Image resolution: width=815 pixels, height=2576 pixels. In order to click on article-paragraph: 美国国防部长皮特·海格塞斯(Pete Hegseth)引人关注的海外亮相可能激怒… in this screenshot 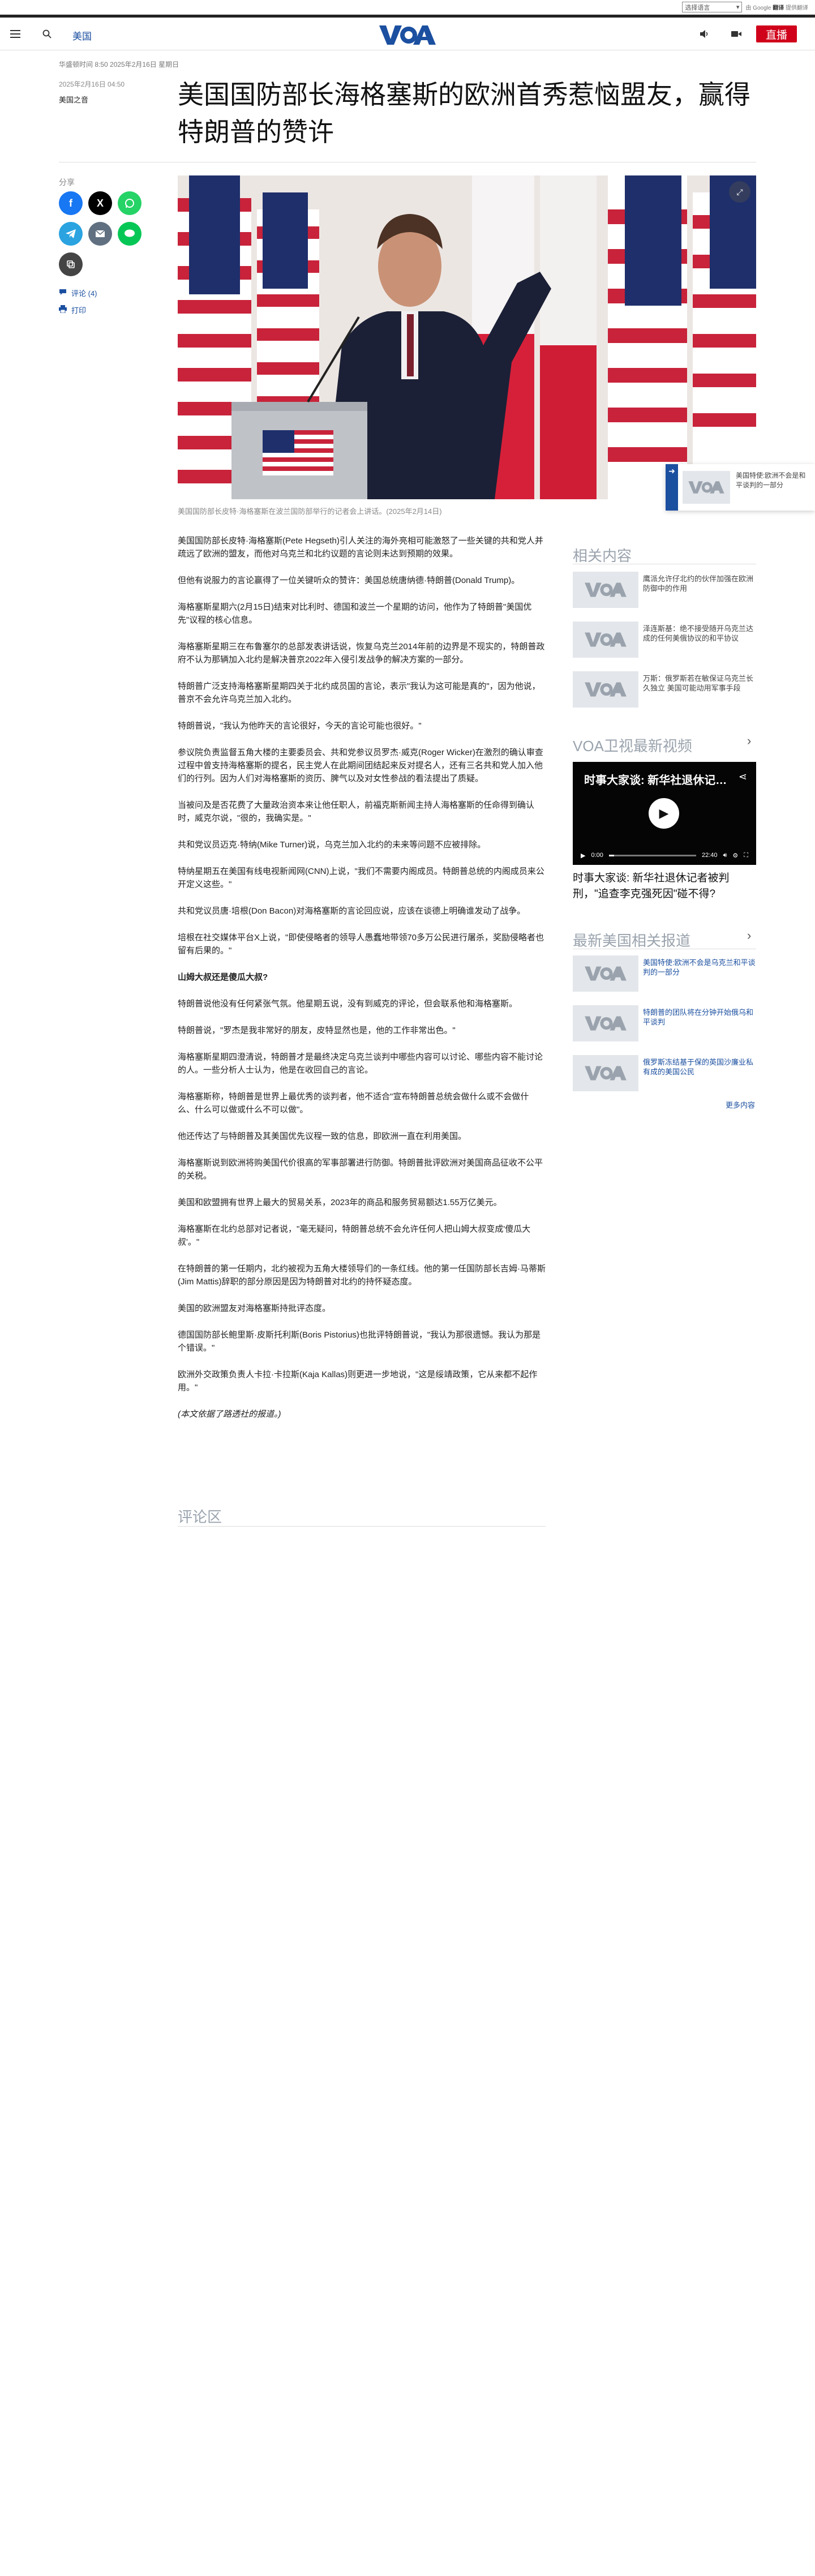, I will do `click(360, 547)`.